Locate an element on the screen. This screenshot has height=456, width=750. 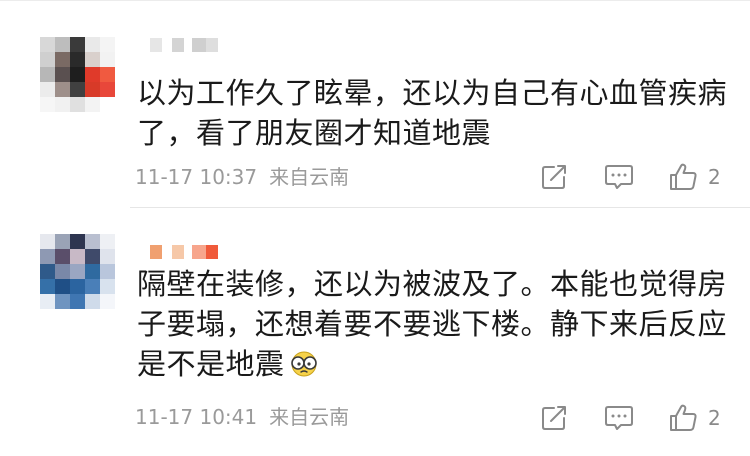
comment-meta: 11-17 10:41 来自云南 is located at coordinates (242, 417).